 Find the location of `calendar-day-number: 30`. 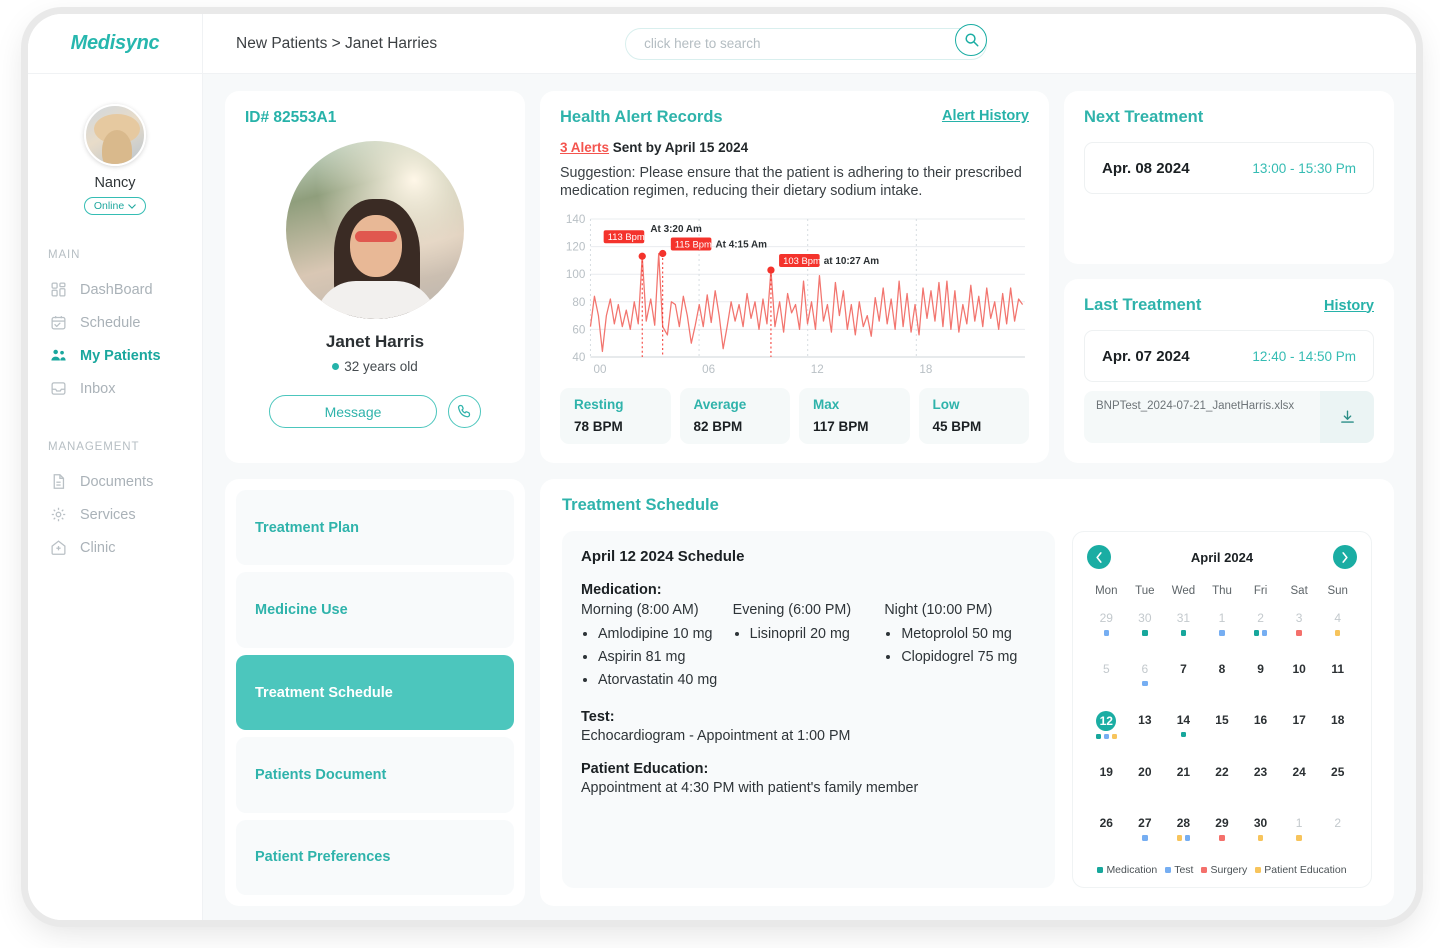

calendar-day-number: 30 is located at coordinates (1145, 618).